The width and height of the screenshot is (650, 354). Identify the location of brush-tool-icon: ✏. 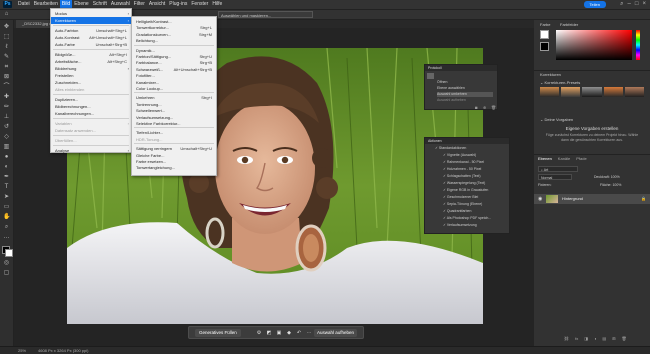
(6, 107).